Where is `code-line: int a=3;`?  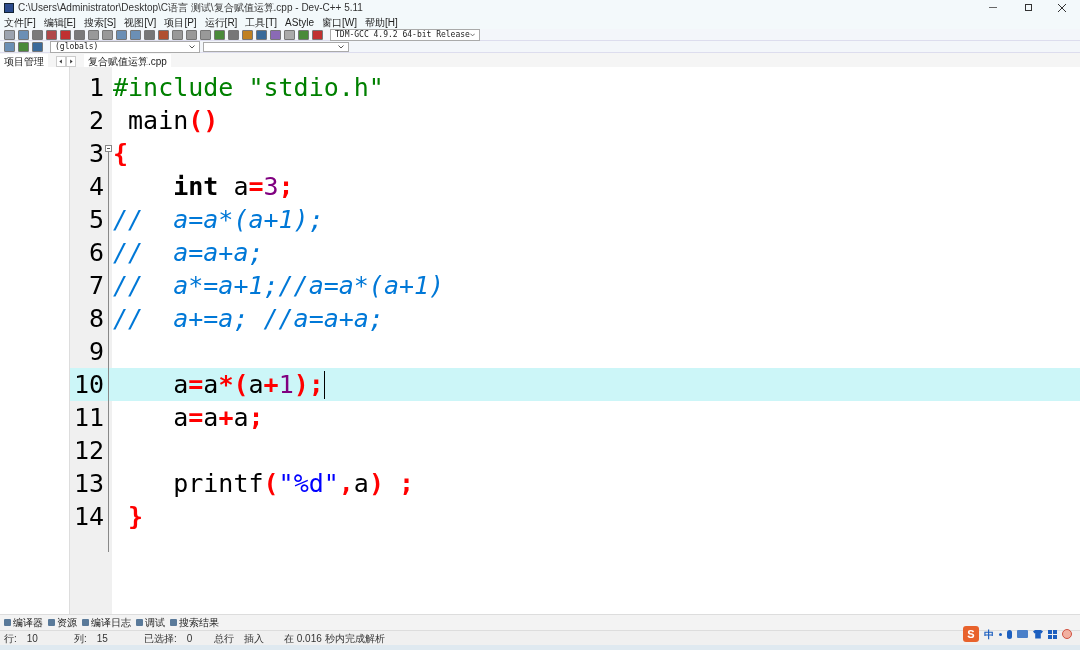
code-line: int a=3; is located at coordinates (233, 186).